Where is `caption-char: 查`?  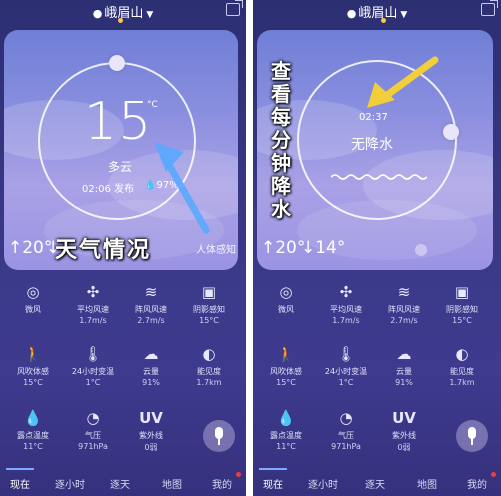 caption-char: 查 is located at coordinates (281, 71).